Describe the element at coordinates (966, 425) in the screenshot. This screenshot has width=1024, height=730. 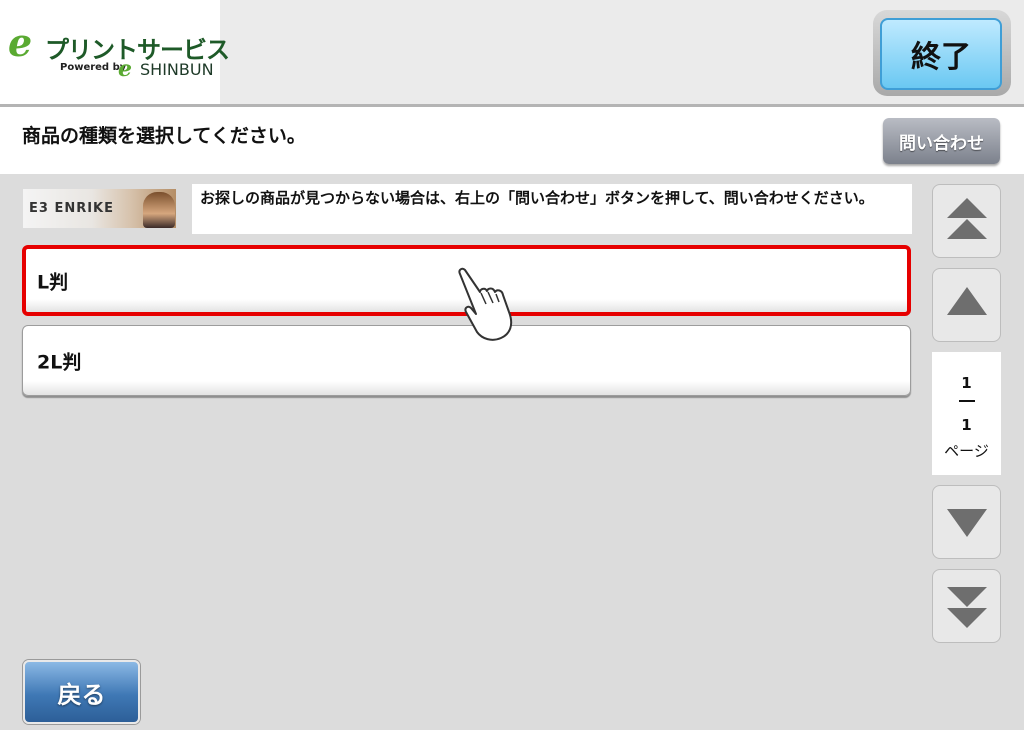
I see `total-pages: 1` at that location.